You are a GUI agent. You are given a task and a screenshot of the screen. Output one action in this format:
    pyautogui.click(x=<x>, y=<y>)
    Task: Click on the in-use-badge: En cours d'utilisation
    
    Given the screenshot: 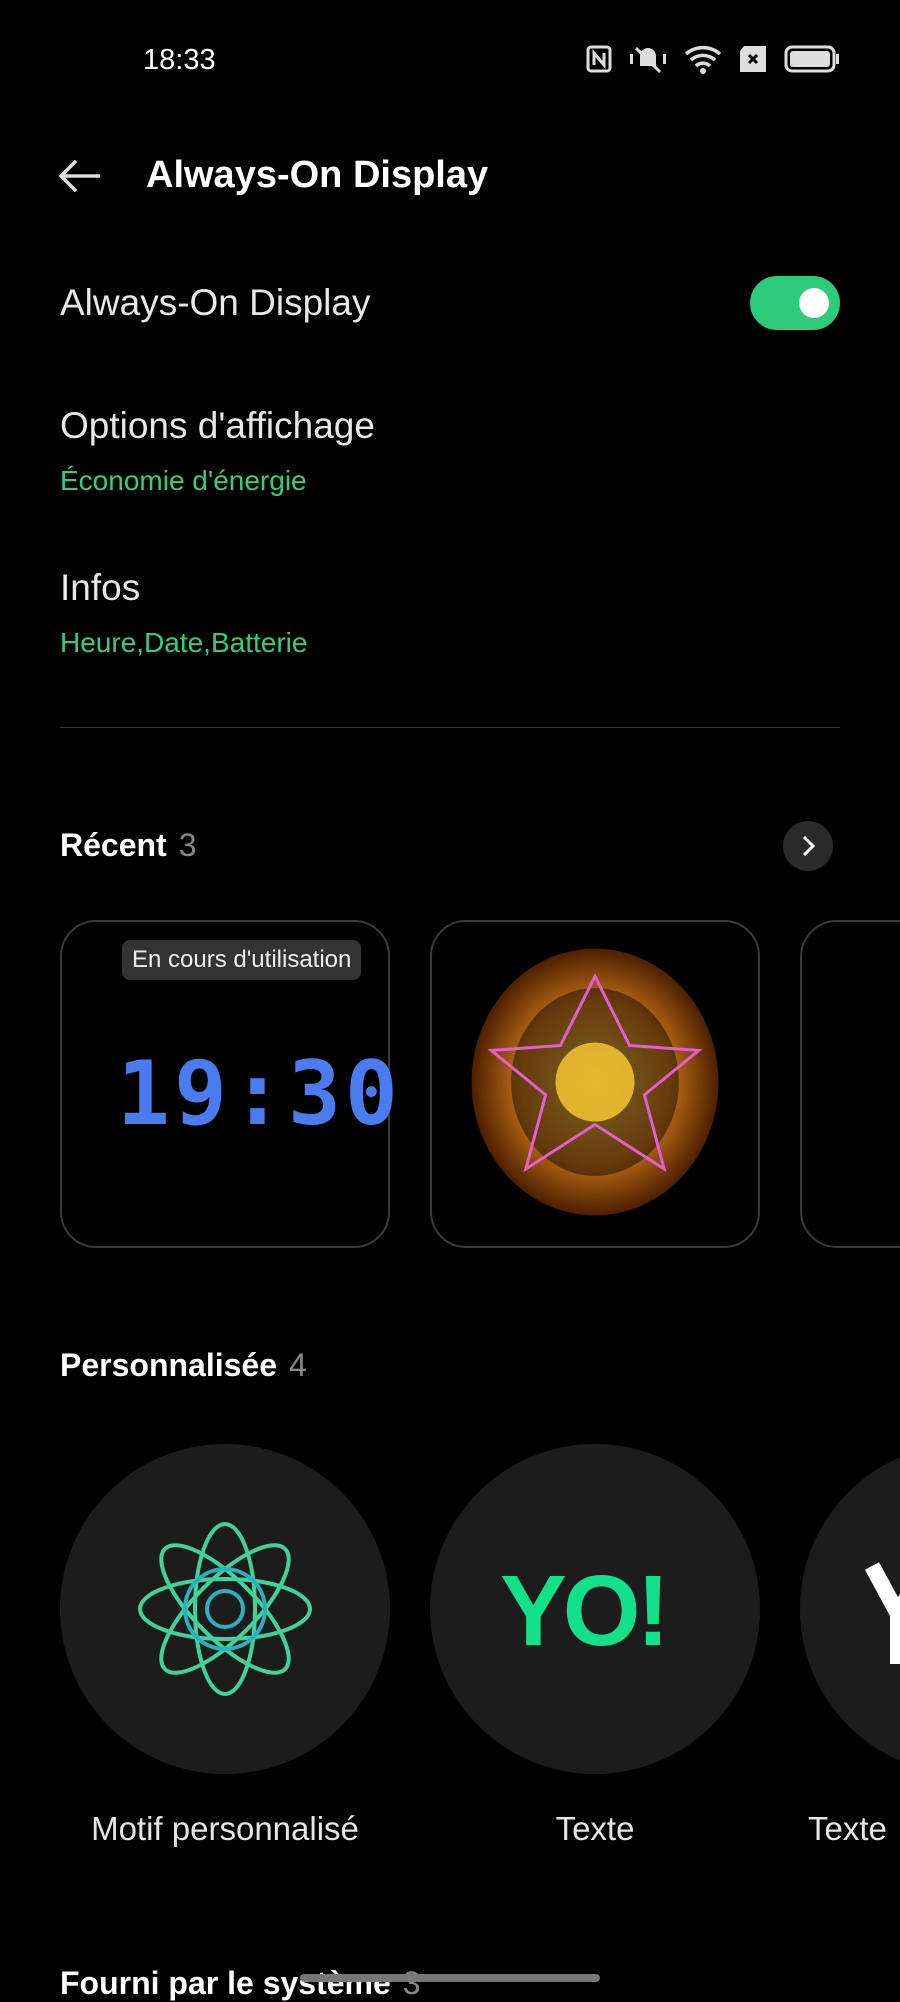 What is the action you would take?
    pyautogui.click(x=242, y=960)
    